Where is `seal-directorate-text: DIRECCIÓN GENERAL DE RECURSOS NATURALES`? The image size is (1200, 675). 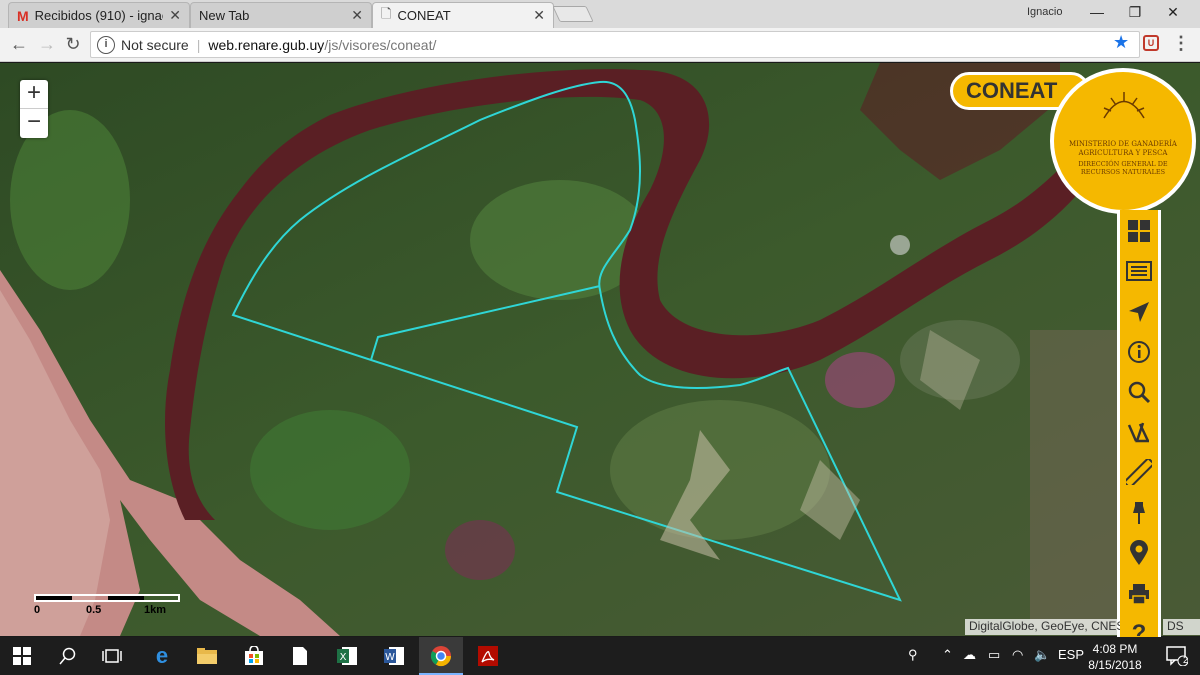
seal-directorate-text: DIRECCIÓN GENERAL DE RECURSOS NATURALES is located at coordinates (1123, 168).